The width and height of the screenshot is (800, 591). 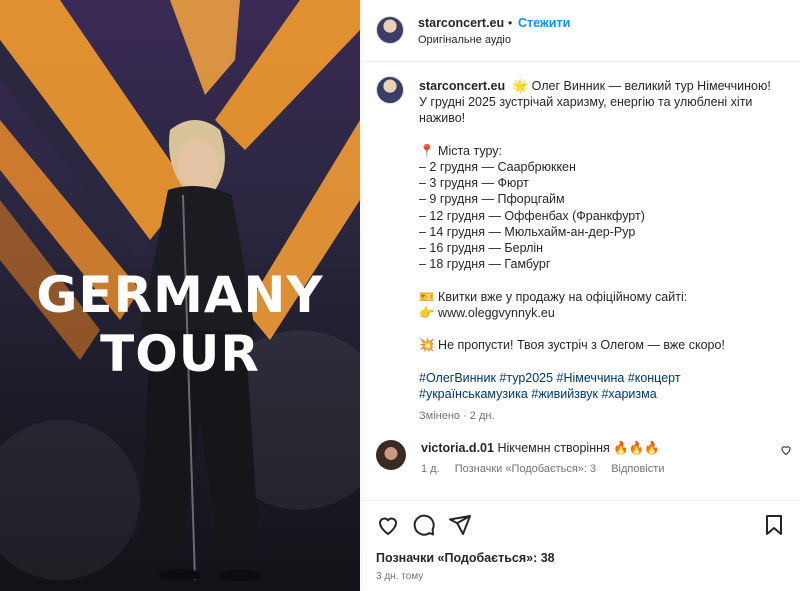 I want to click on caption-line: – 2 грудня — Саарбрюккен, so click(x=497, y=167).